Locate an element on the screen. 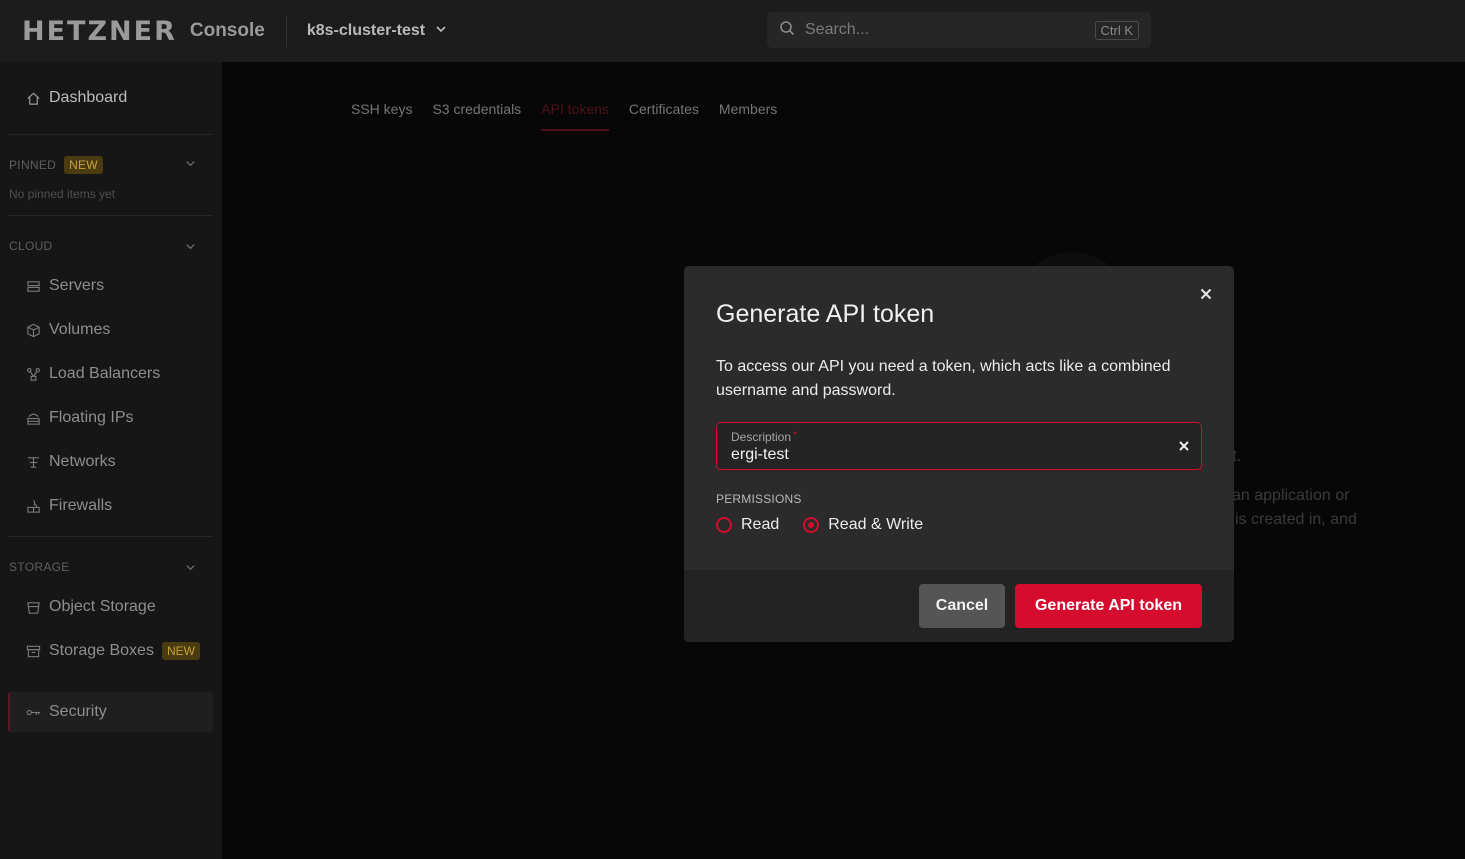 The width and height of the screenshot is (1465, 859). sidebar-item-label: Networks is located at coordinates (82, 461).